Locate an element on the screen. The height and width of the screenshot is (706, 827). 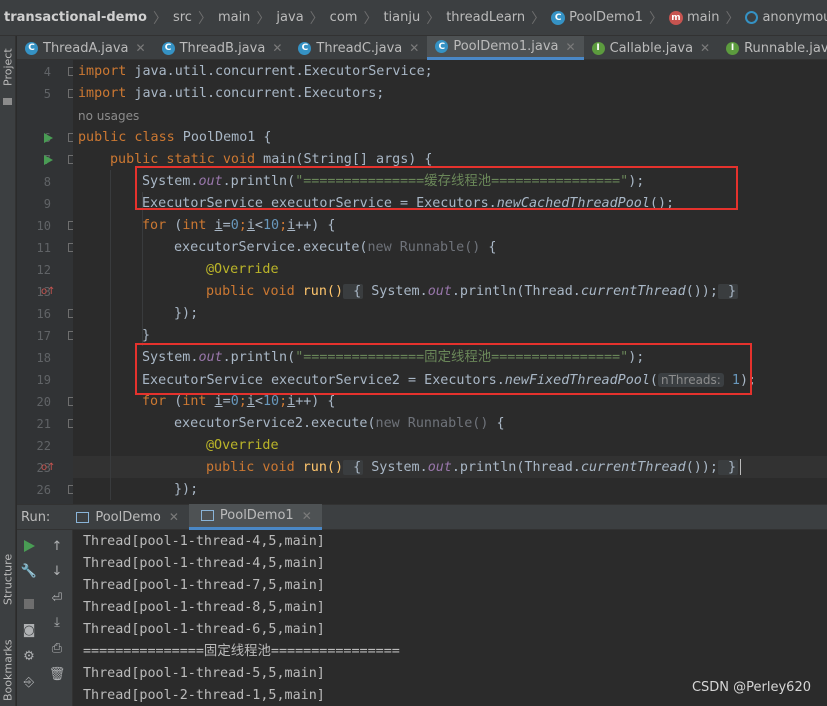
run-tab-pooldemo: PoolDemo ✕ is located at coordinates (126, 517).